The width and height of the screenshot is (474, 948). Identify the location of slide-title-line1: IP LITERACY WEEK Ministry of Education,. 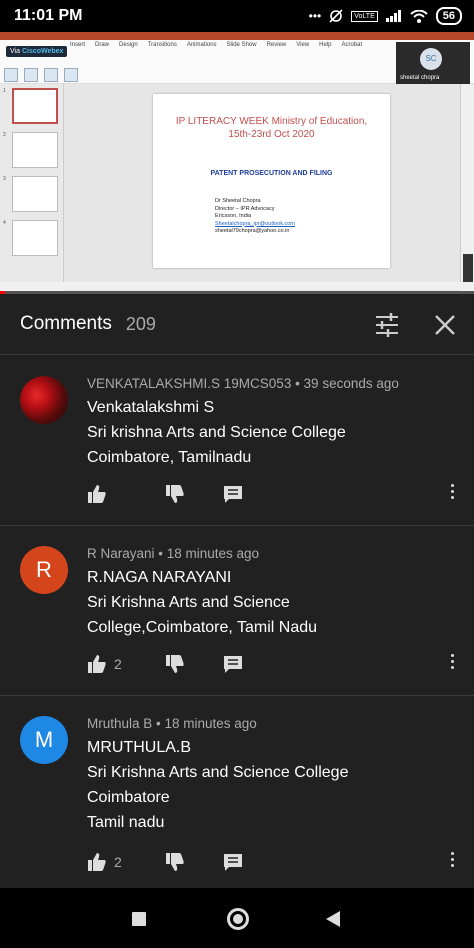
(271, 121).